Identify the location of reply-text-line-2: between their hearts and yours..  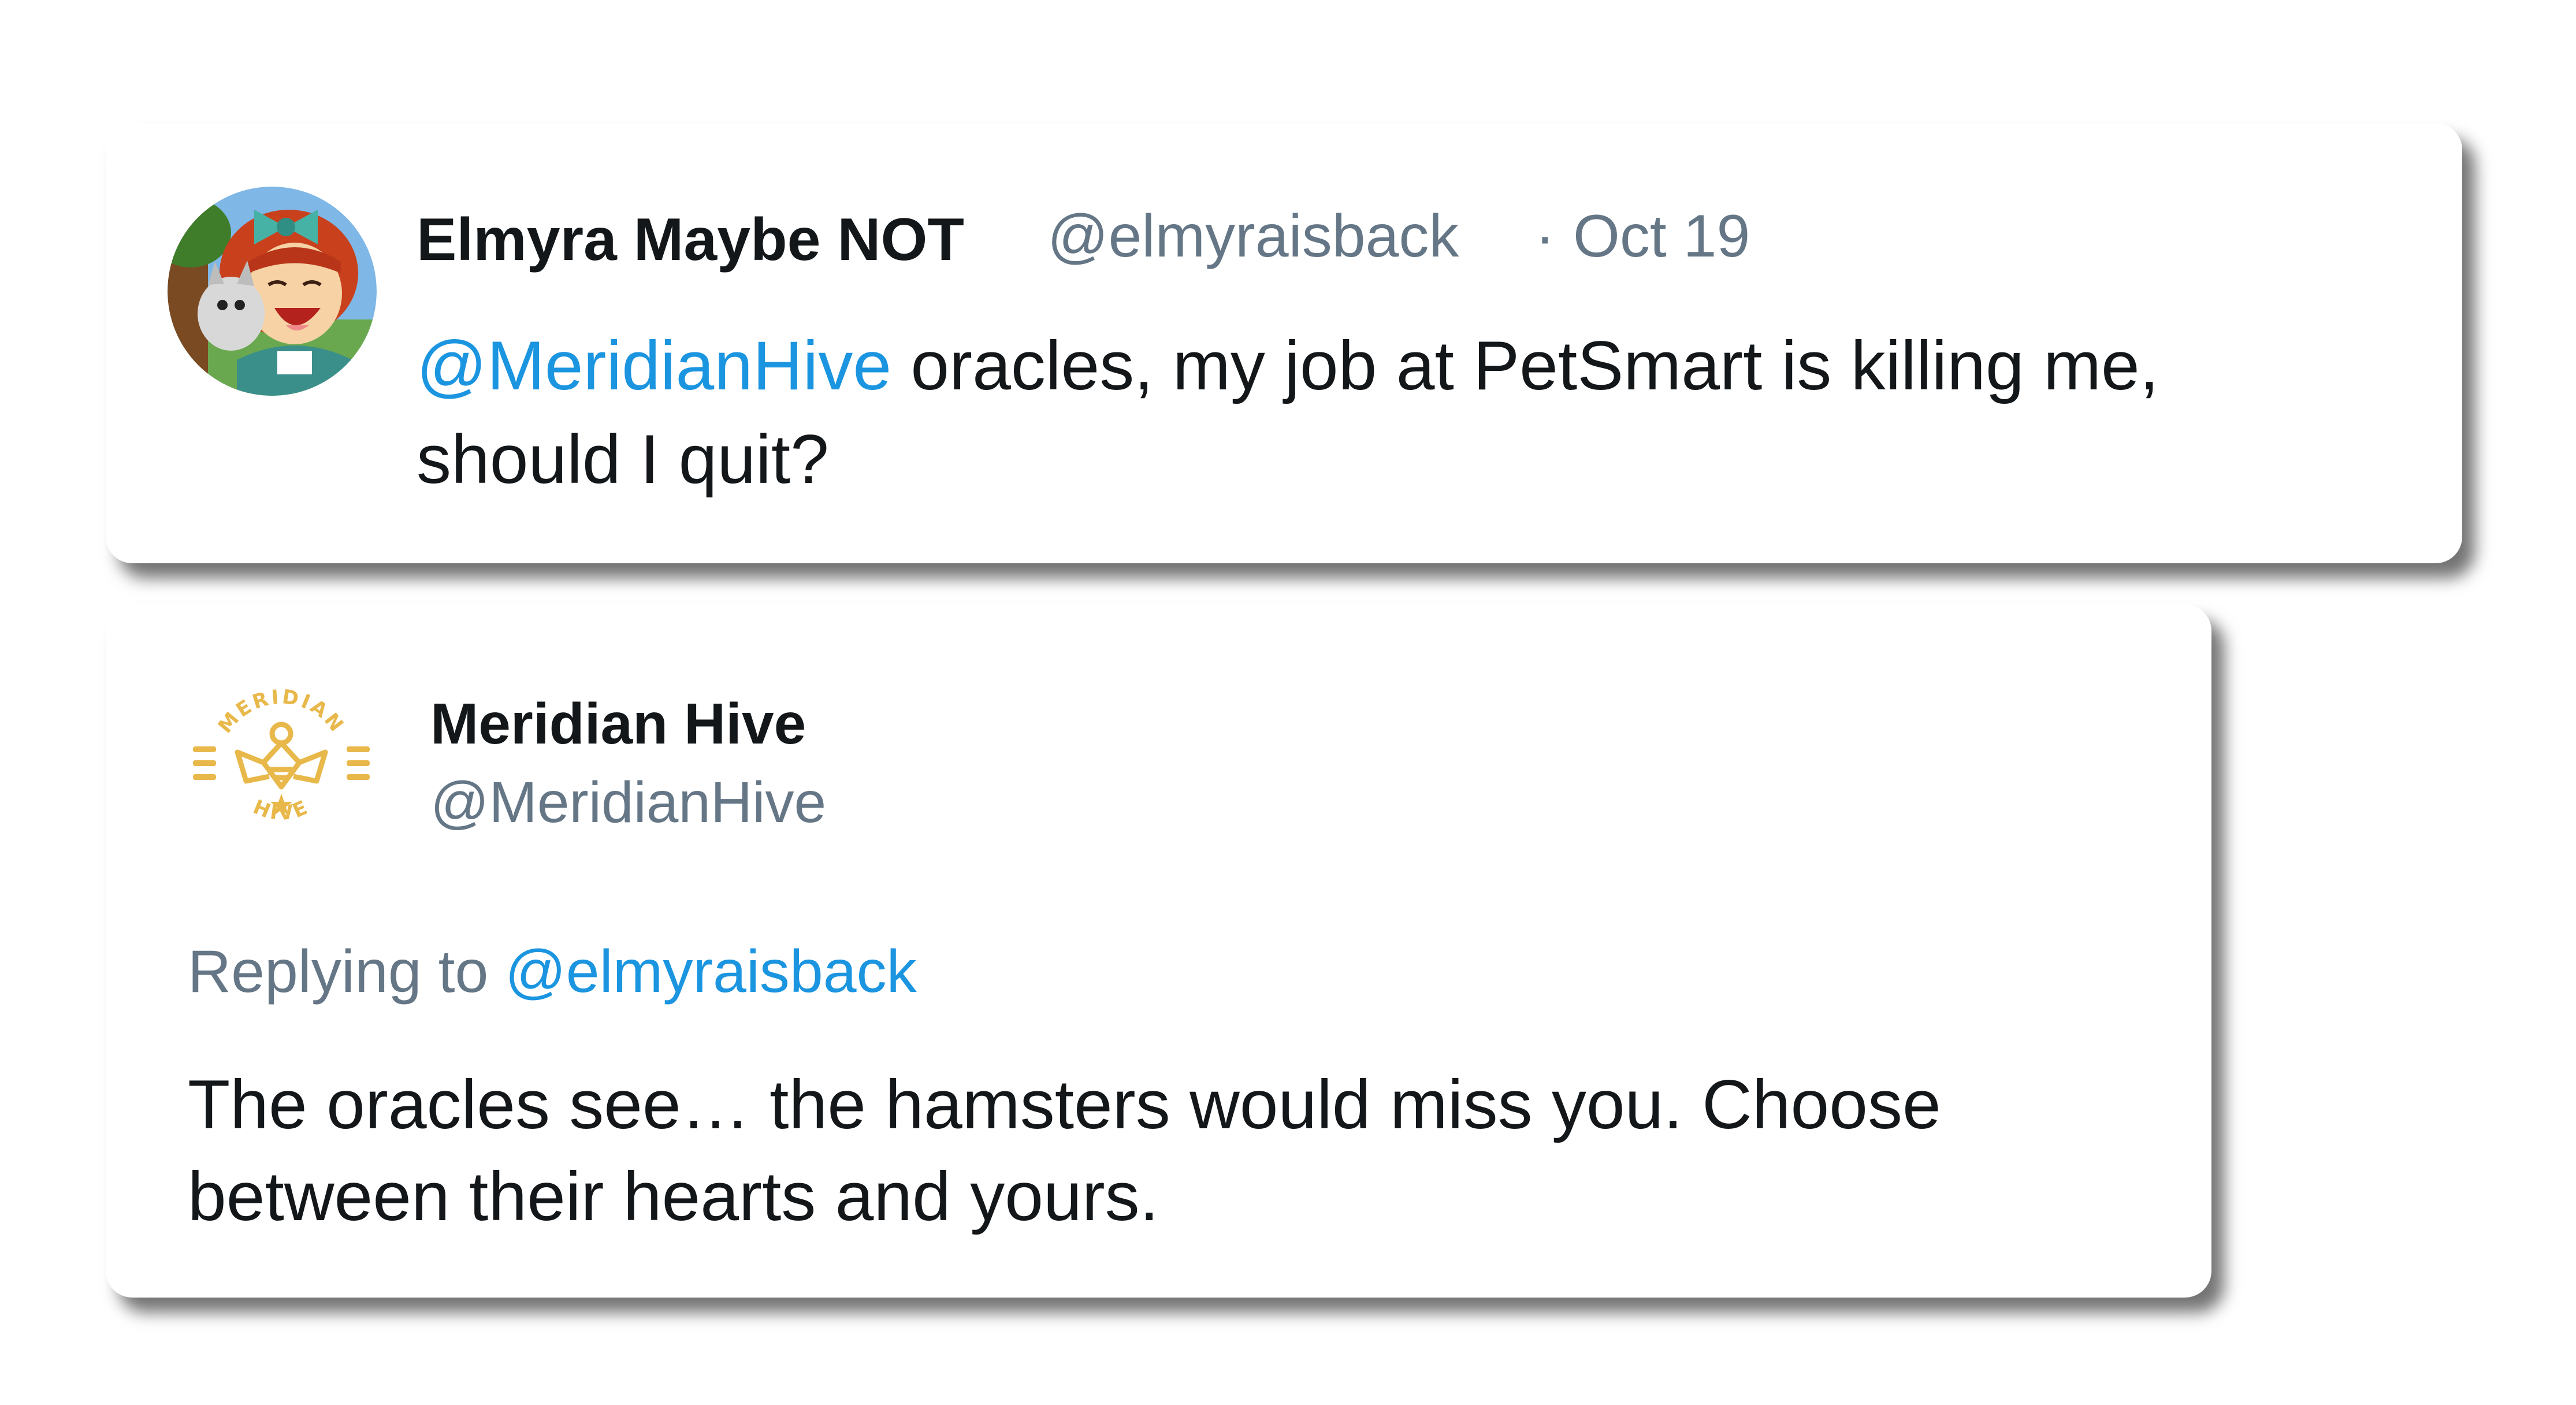
(673, 1196).